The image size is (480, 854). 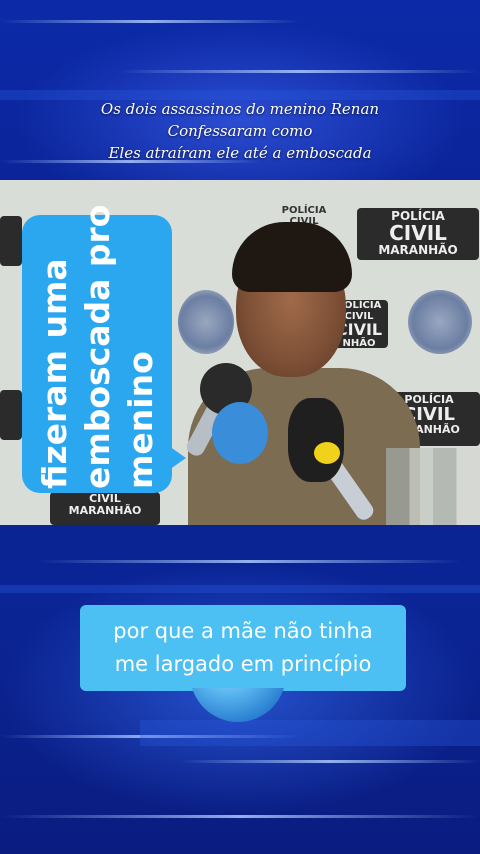 I want to click on speech-bubble-text: fizeram uma emboscada pro menino, so click(x=97, y=346).